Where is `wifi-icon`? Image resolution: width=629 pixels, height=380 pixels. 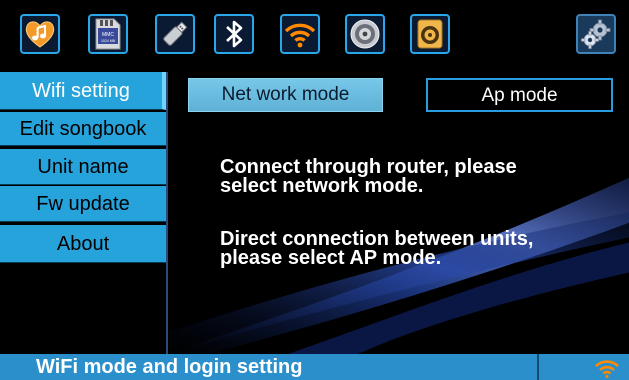 wifi-icon is located at coordinates (300, 34).